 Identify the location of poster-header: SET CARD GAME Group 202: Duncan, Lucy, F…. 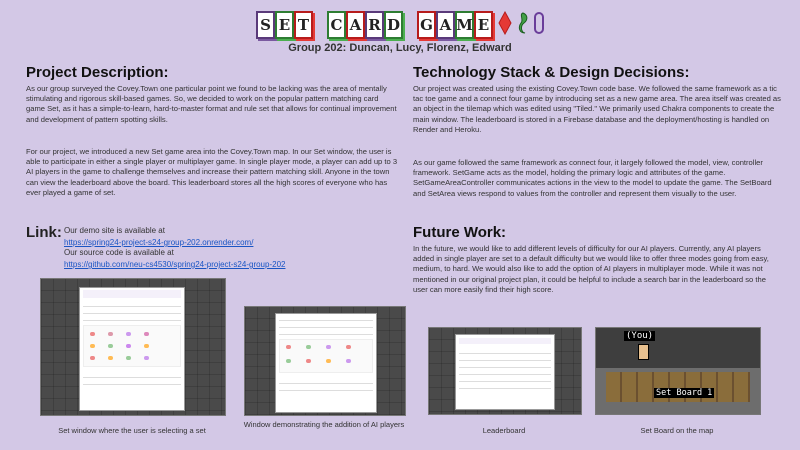
(400, 32).